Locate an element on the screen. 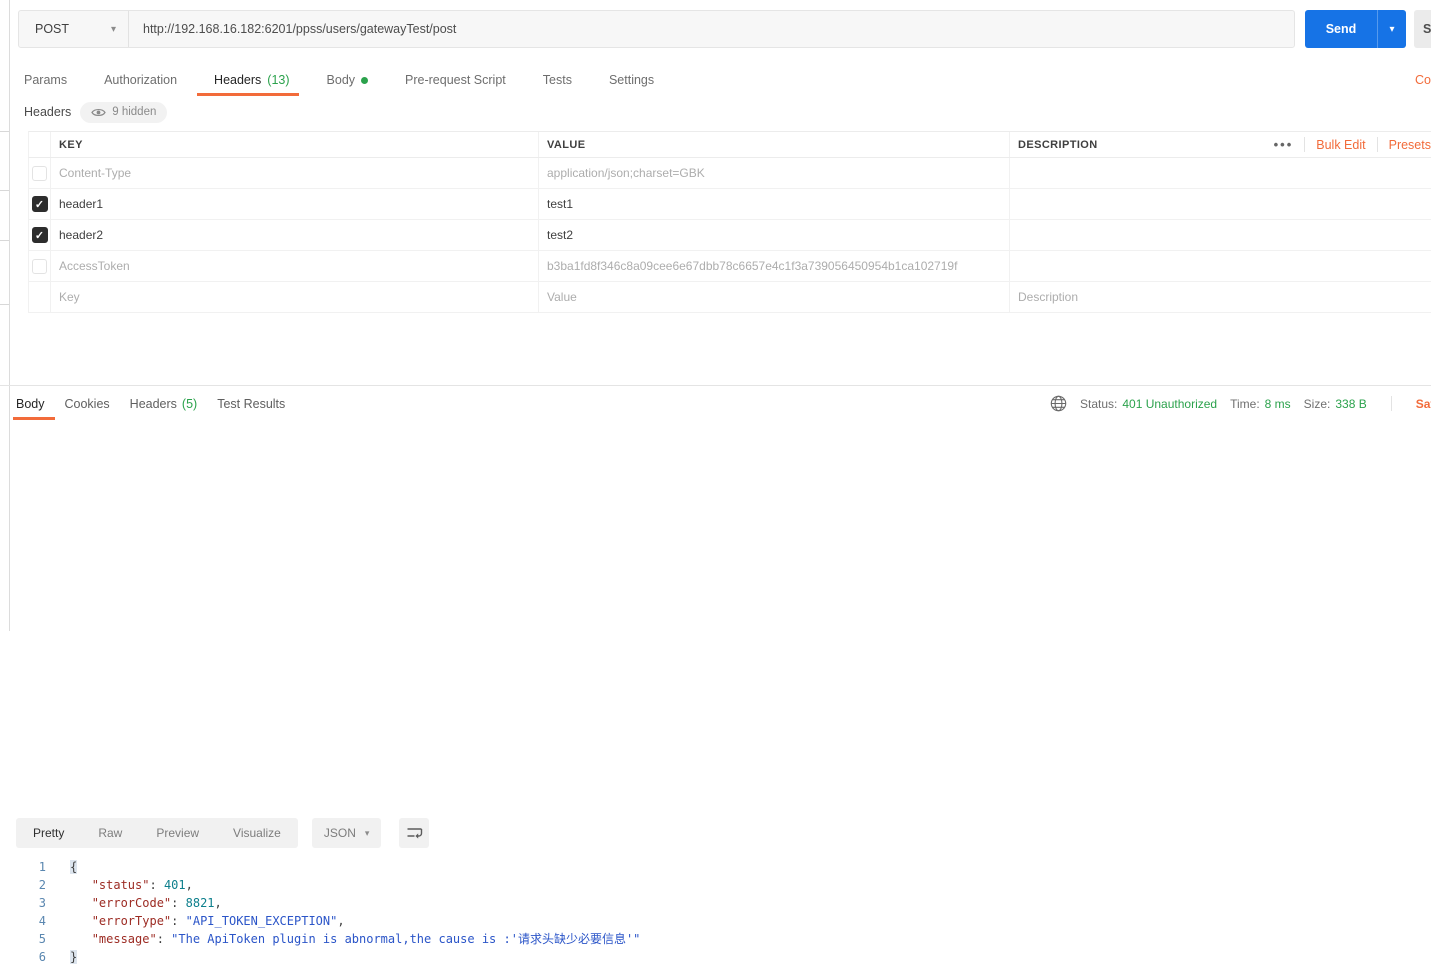  format-select: JSON ▾ is located at coordinates (346, 833).